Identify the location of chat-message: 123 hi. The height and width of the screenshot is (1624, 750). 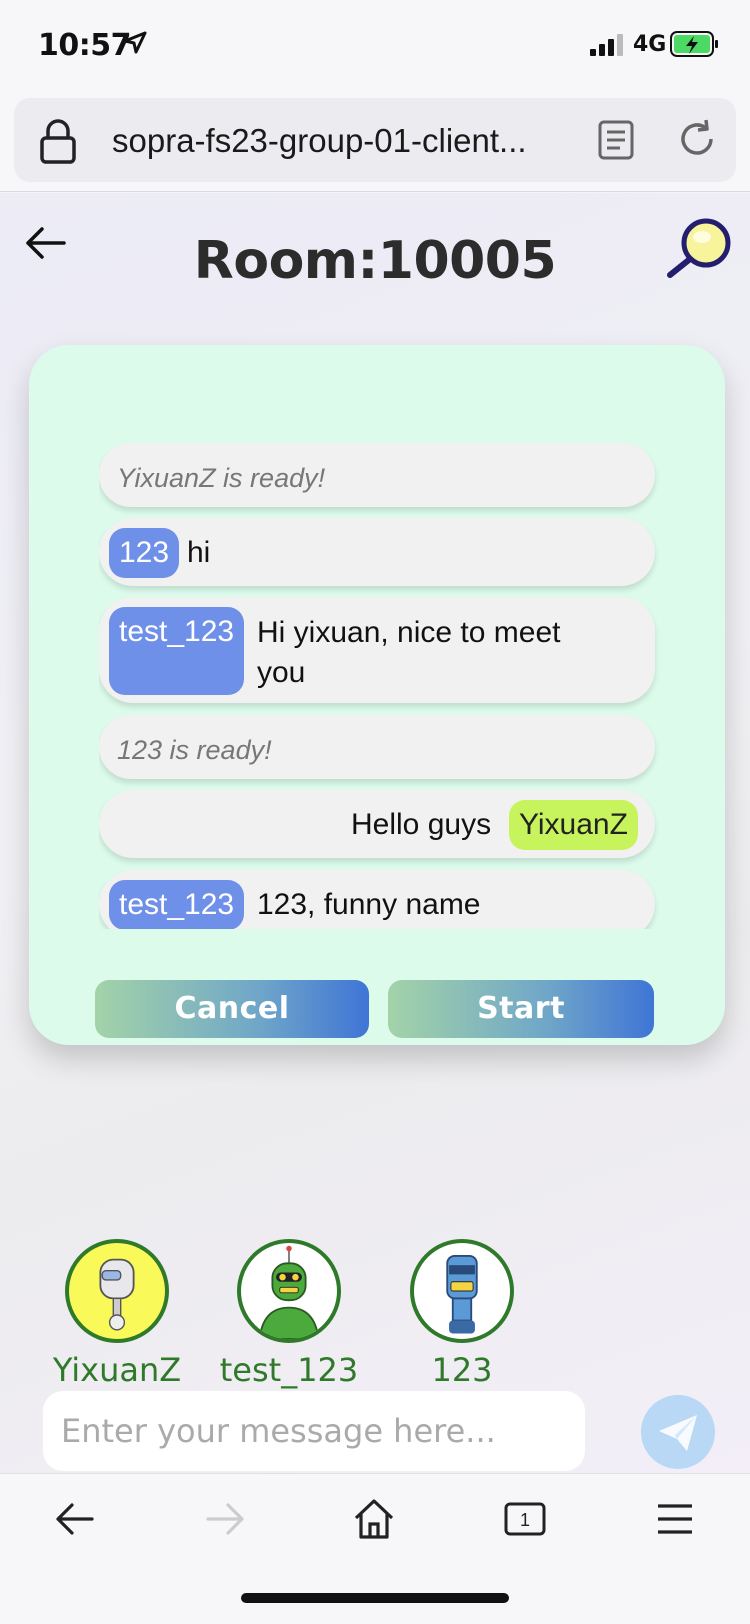
(377, 552).